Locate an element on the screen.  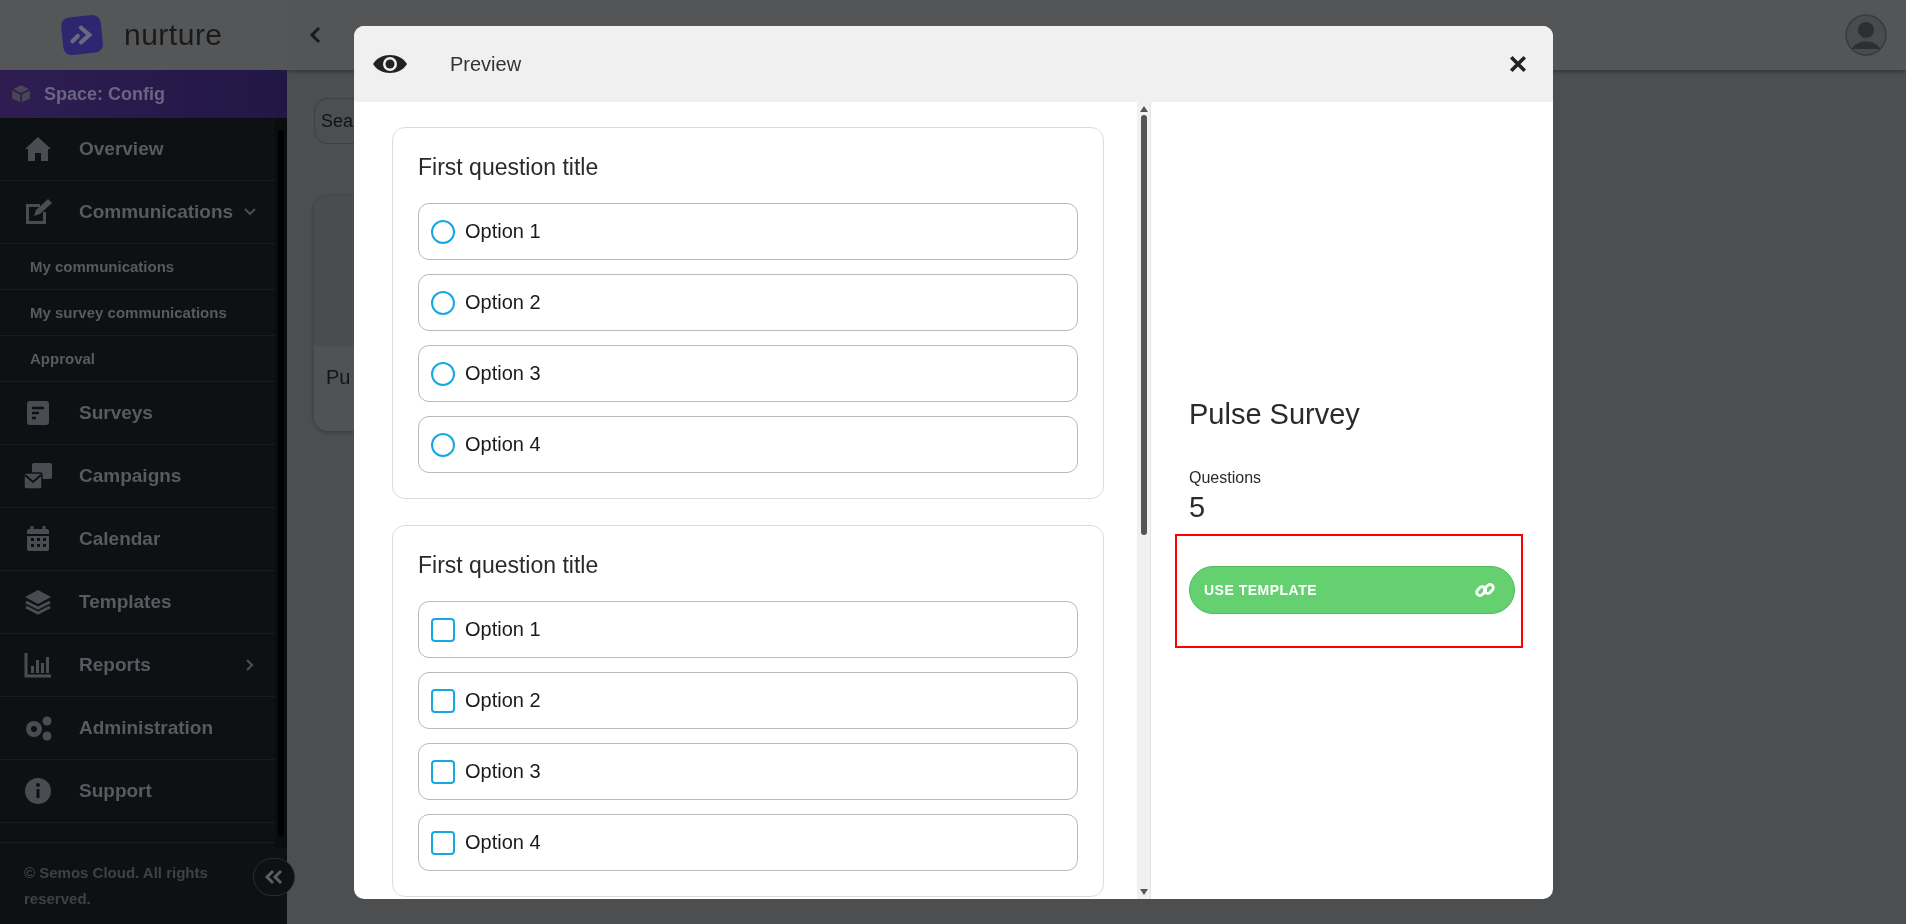
stat-value: 5 is located at coordinates (1197, 507).